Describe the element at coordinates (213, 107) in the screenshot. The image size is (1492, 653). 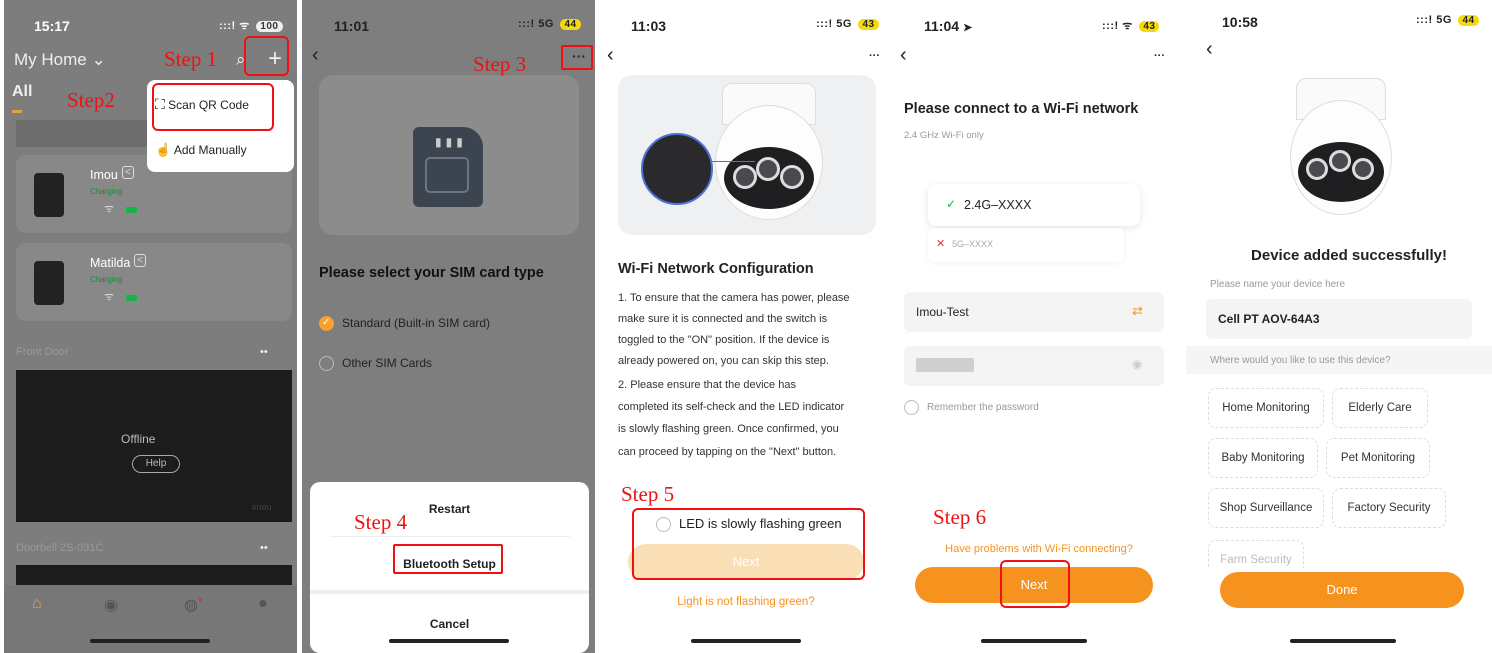
I see `highlight-scan` at that location.